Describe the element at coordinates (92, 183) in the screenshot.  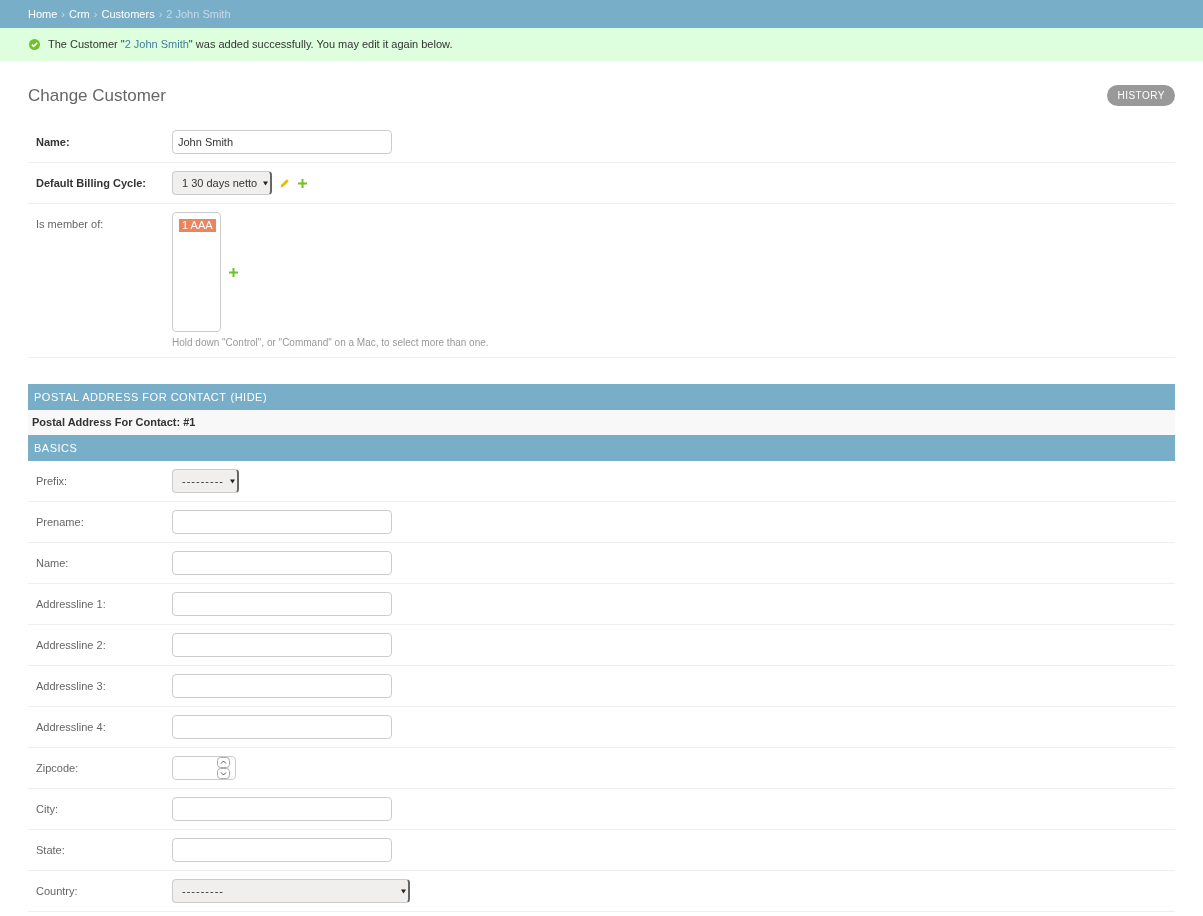
I see `field-label: Default Billing Cycle:` at that location.